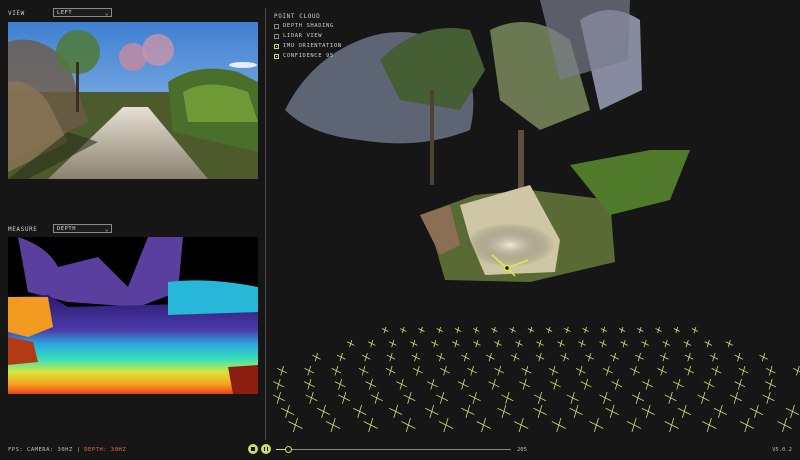  Describe the element at coordinates (304, 26) in the screenshot. I see `option-depth-shading: DEPTH SHADING` at that location.